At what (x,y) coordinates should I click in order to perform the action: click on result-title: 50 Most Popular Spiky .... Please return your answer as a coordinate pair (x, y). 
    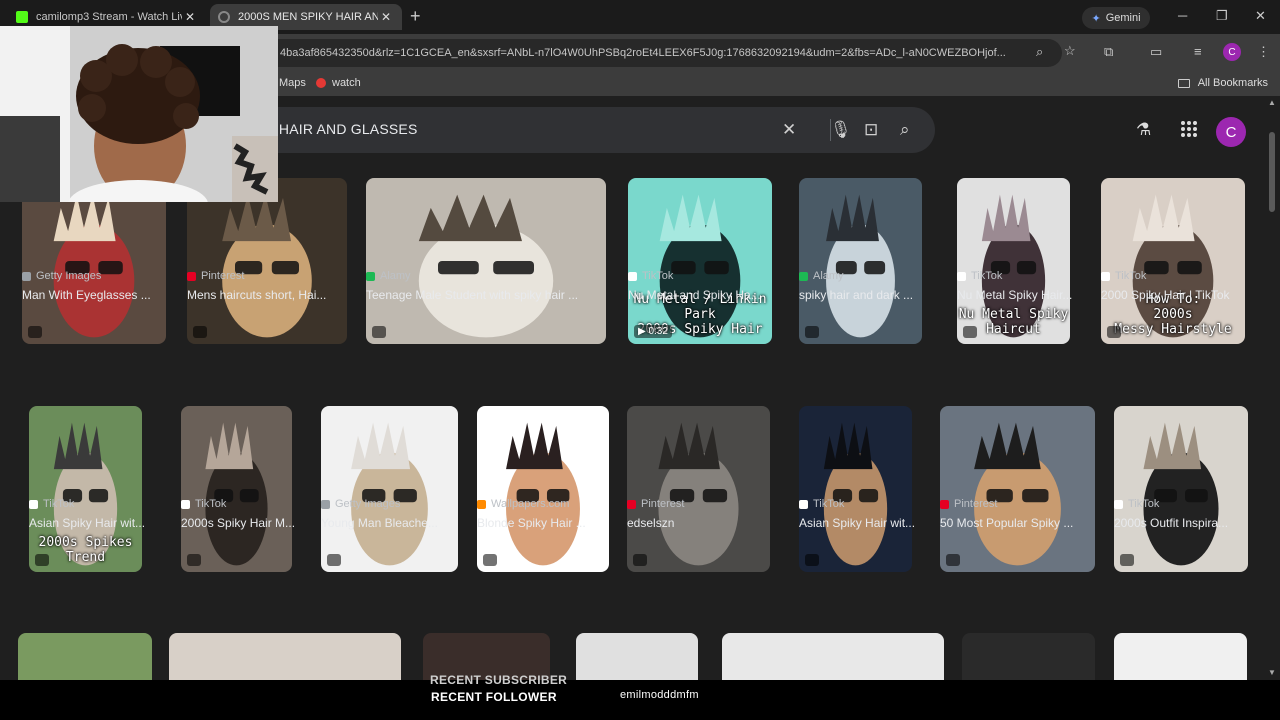
    Looking at the image, I should click on (1017, 523).